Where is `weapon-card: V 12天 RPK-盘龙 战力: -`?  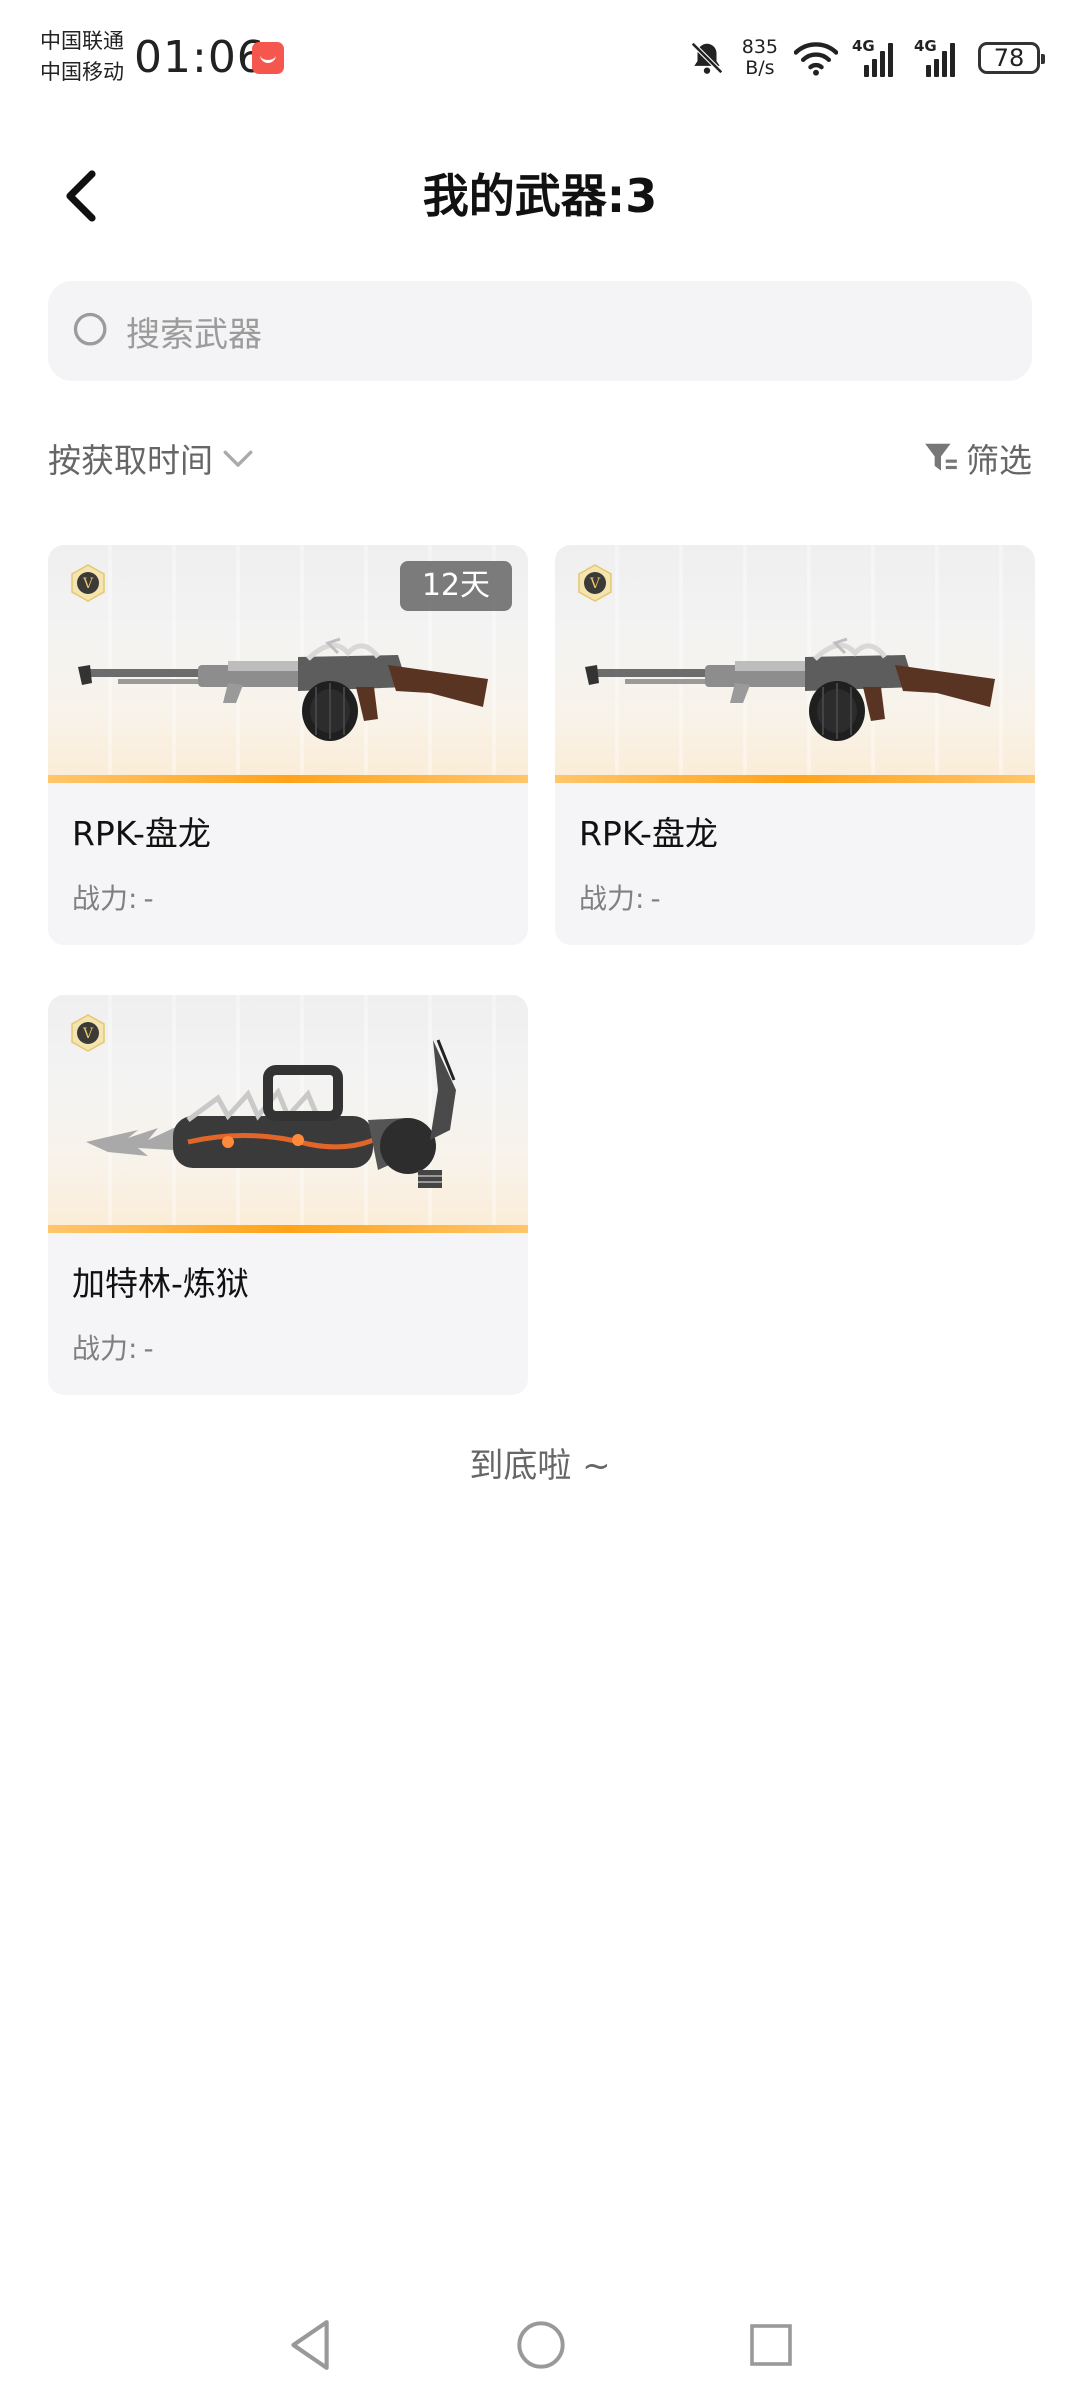 weapon-card: V 12天 RPK-盘龙 战力: - is located at coordinates (288, 745).